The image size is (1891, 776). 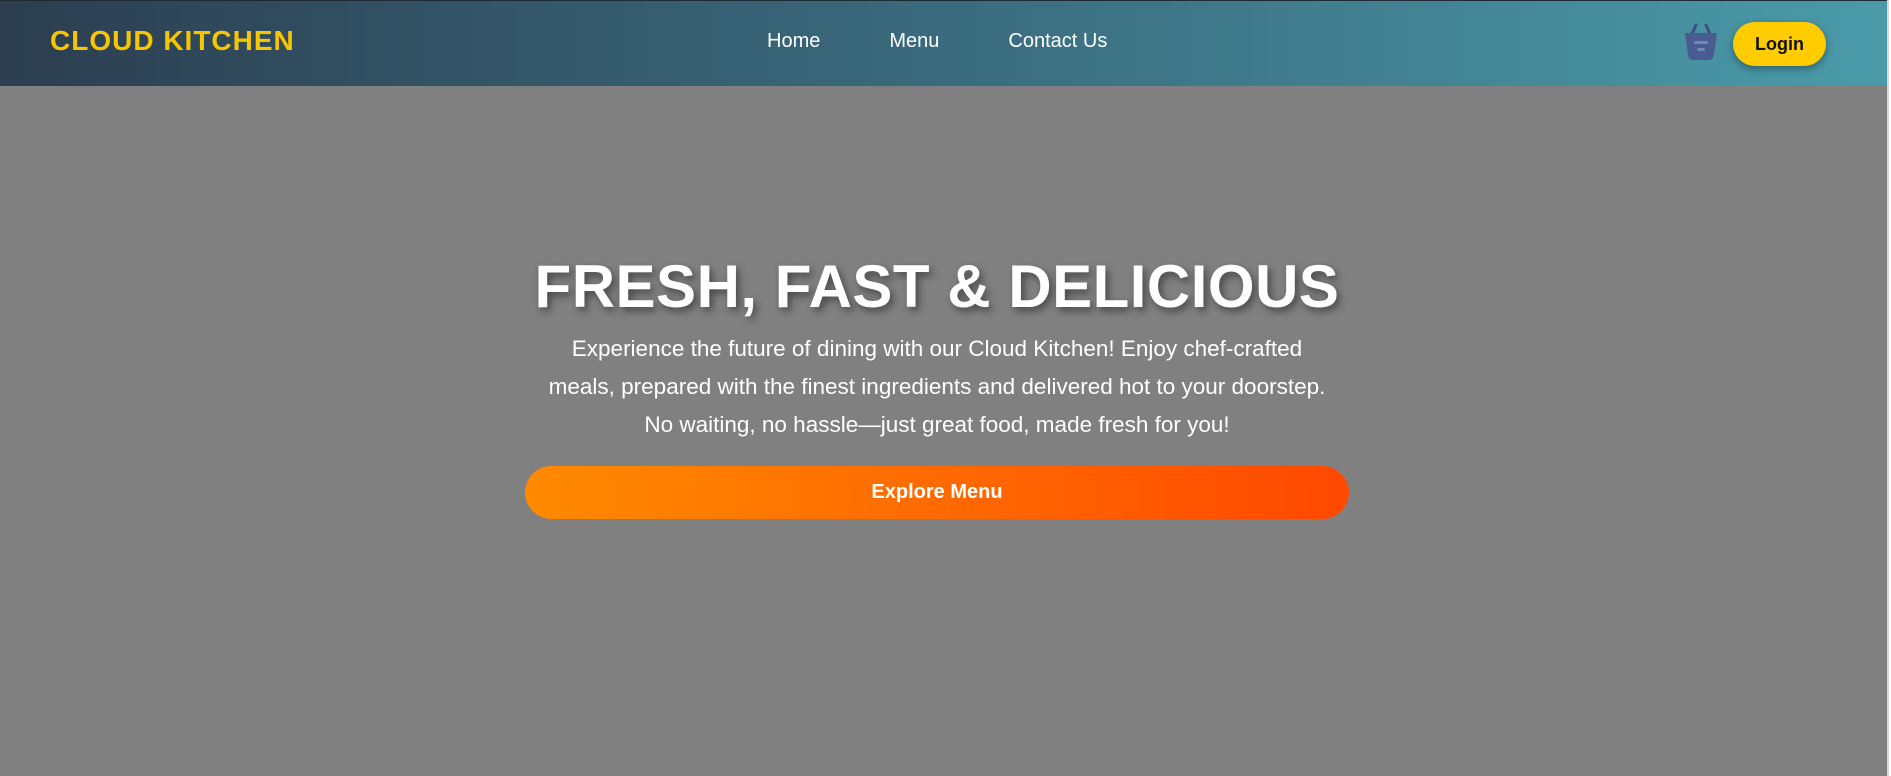 What do you see at coordinates (1779, 44) in the screenshot?
I see `login-button: Login` at bounding box center [1779, 44].